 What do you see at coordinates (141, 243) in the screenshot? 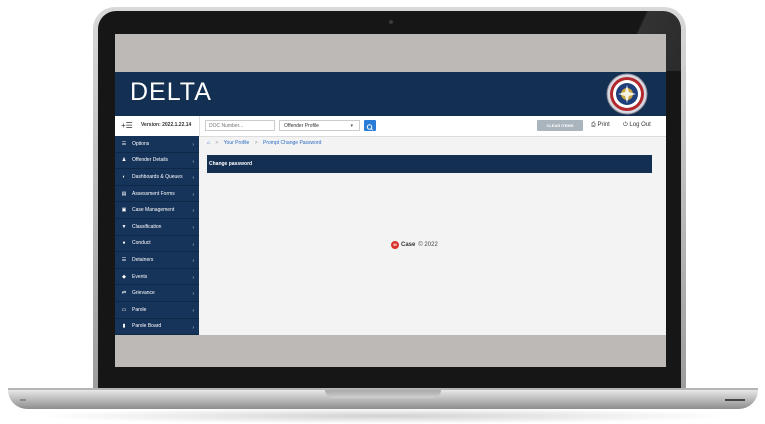
I see `sidebar-item-label: Conduct` at bounding box center [141, 243].